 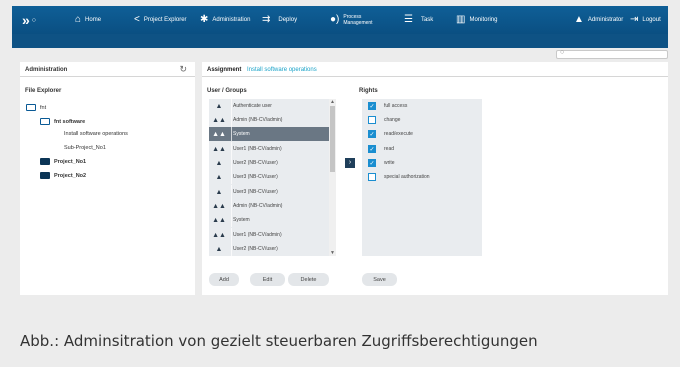 What do you see at coordinates (272, 220) in the screenshot?
I see `list-item: ▲▲ System` at bounding box center [272, 220].